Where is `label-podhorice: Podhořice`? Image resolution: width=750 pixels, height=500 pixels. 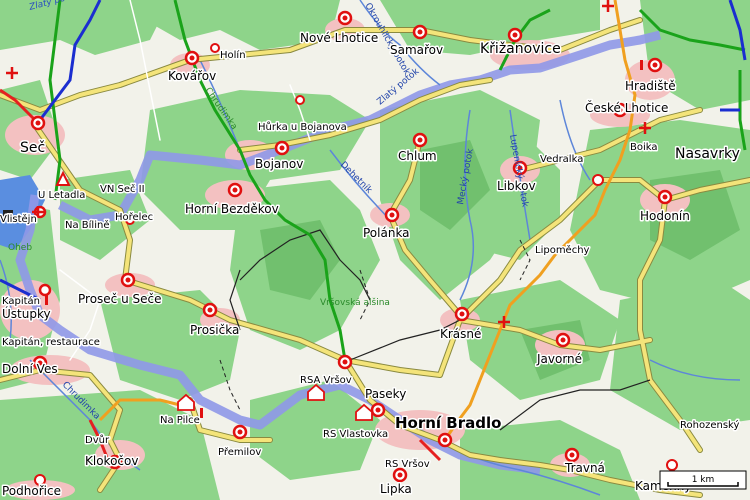
label-podhorice: Podhořice is located at coordinates (31, 491).